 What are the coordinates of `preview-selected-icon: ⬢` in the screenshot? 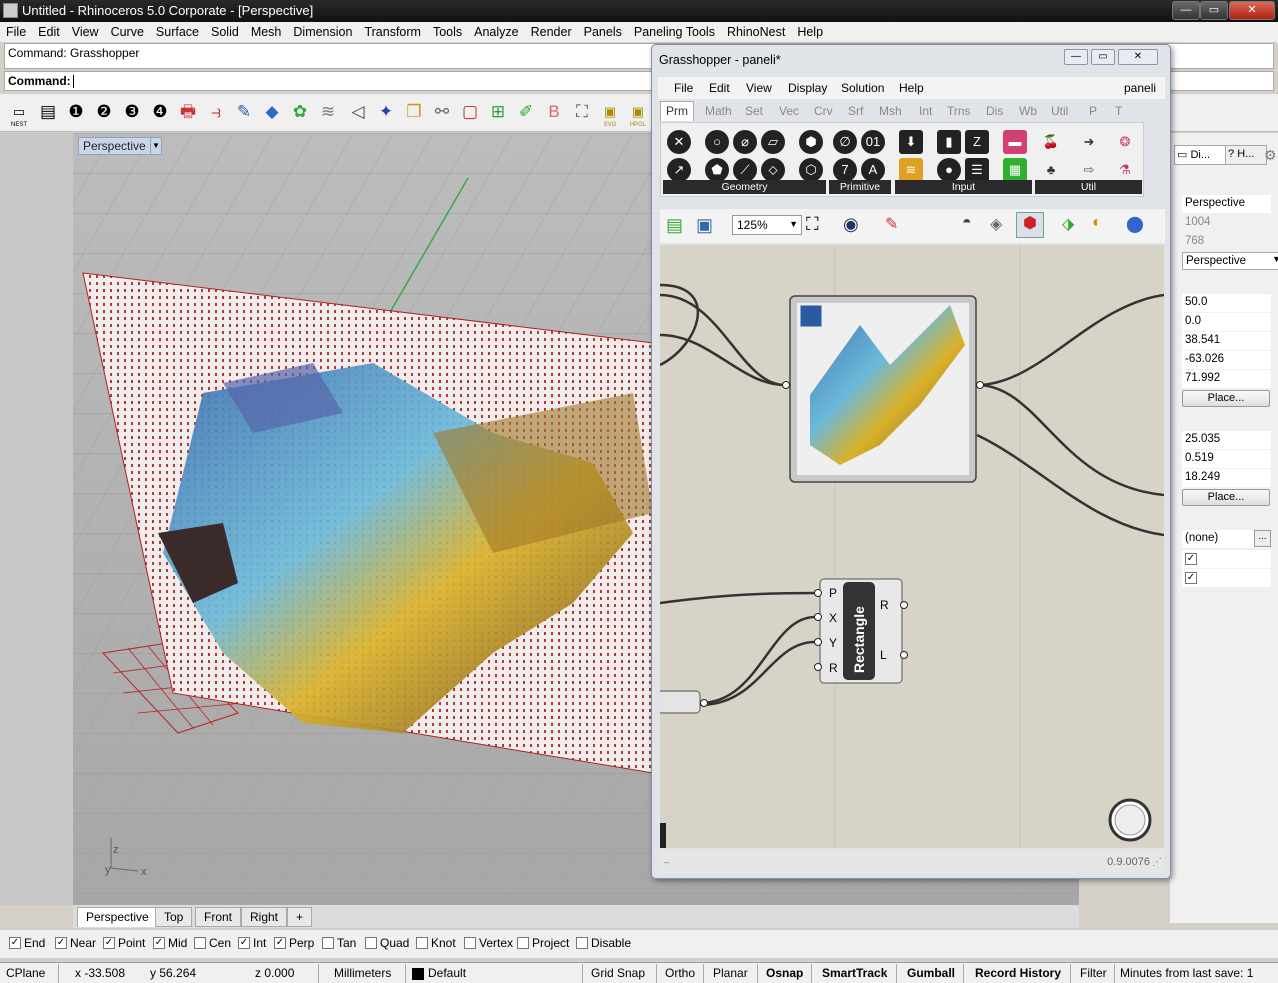 It's located at (1030, 225).